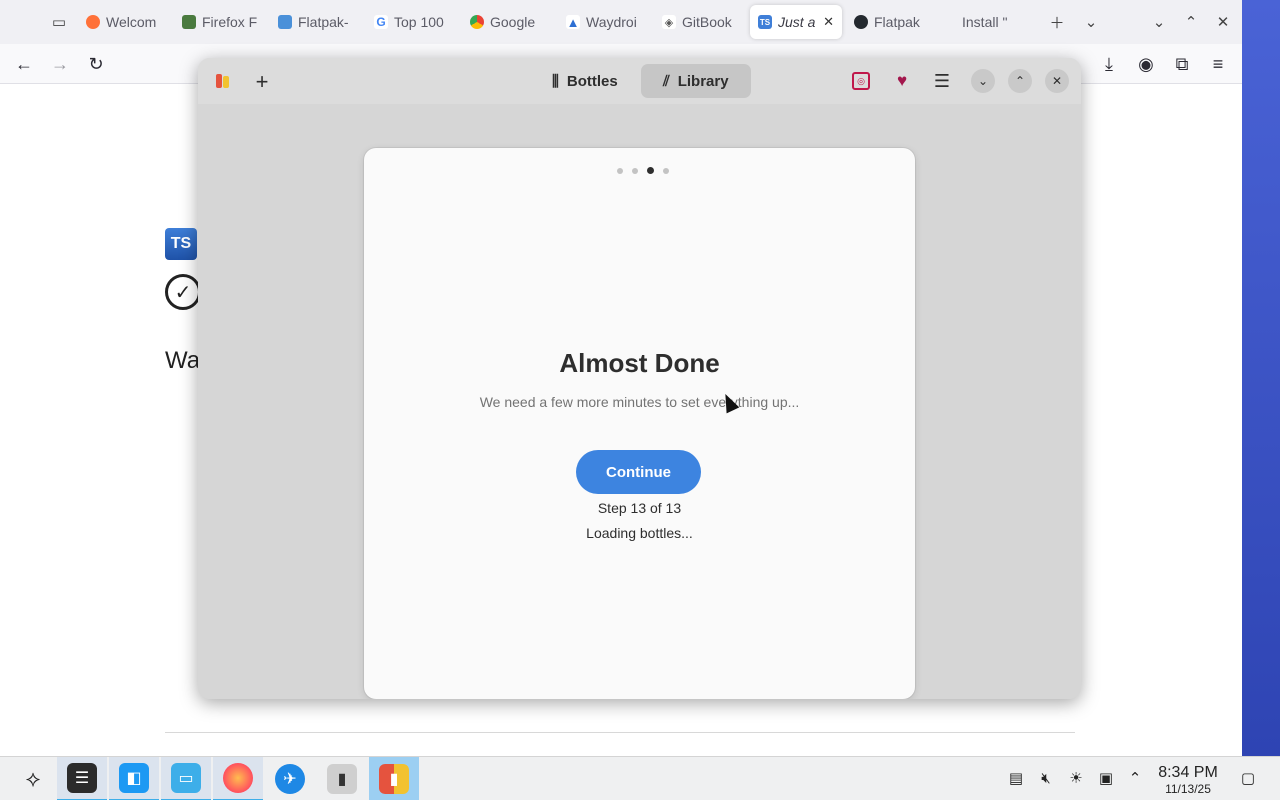  What do you see at coordinates (1188, 789) in the screenshot?
I see `clock-date: 11/13/25` at bounding box center [1188, 789].